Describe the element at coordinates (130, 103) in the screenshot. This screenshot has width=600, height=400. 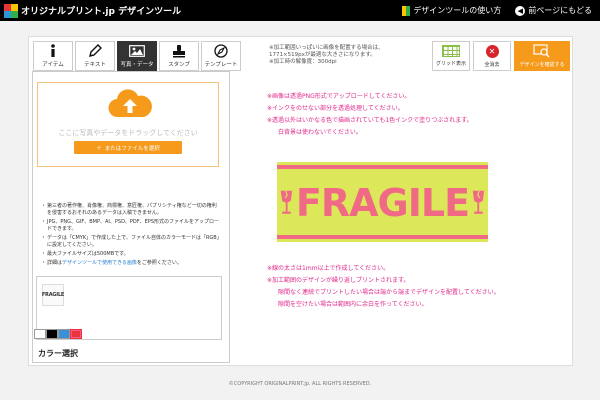
I see `cloud-upload-icon` at that location.